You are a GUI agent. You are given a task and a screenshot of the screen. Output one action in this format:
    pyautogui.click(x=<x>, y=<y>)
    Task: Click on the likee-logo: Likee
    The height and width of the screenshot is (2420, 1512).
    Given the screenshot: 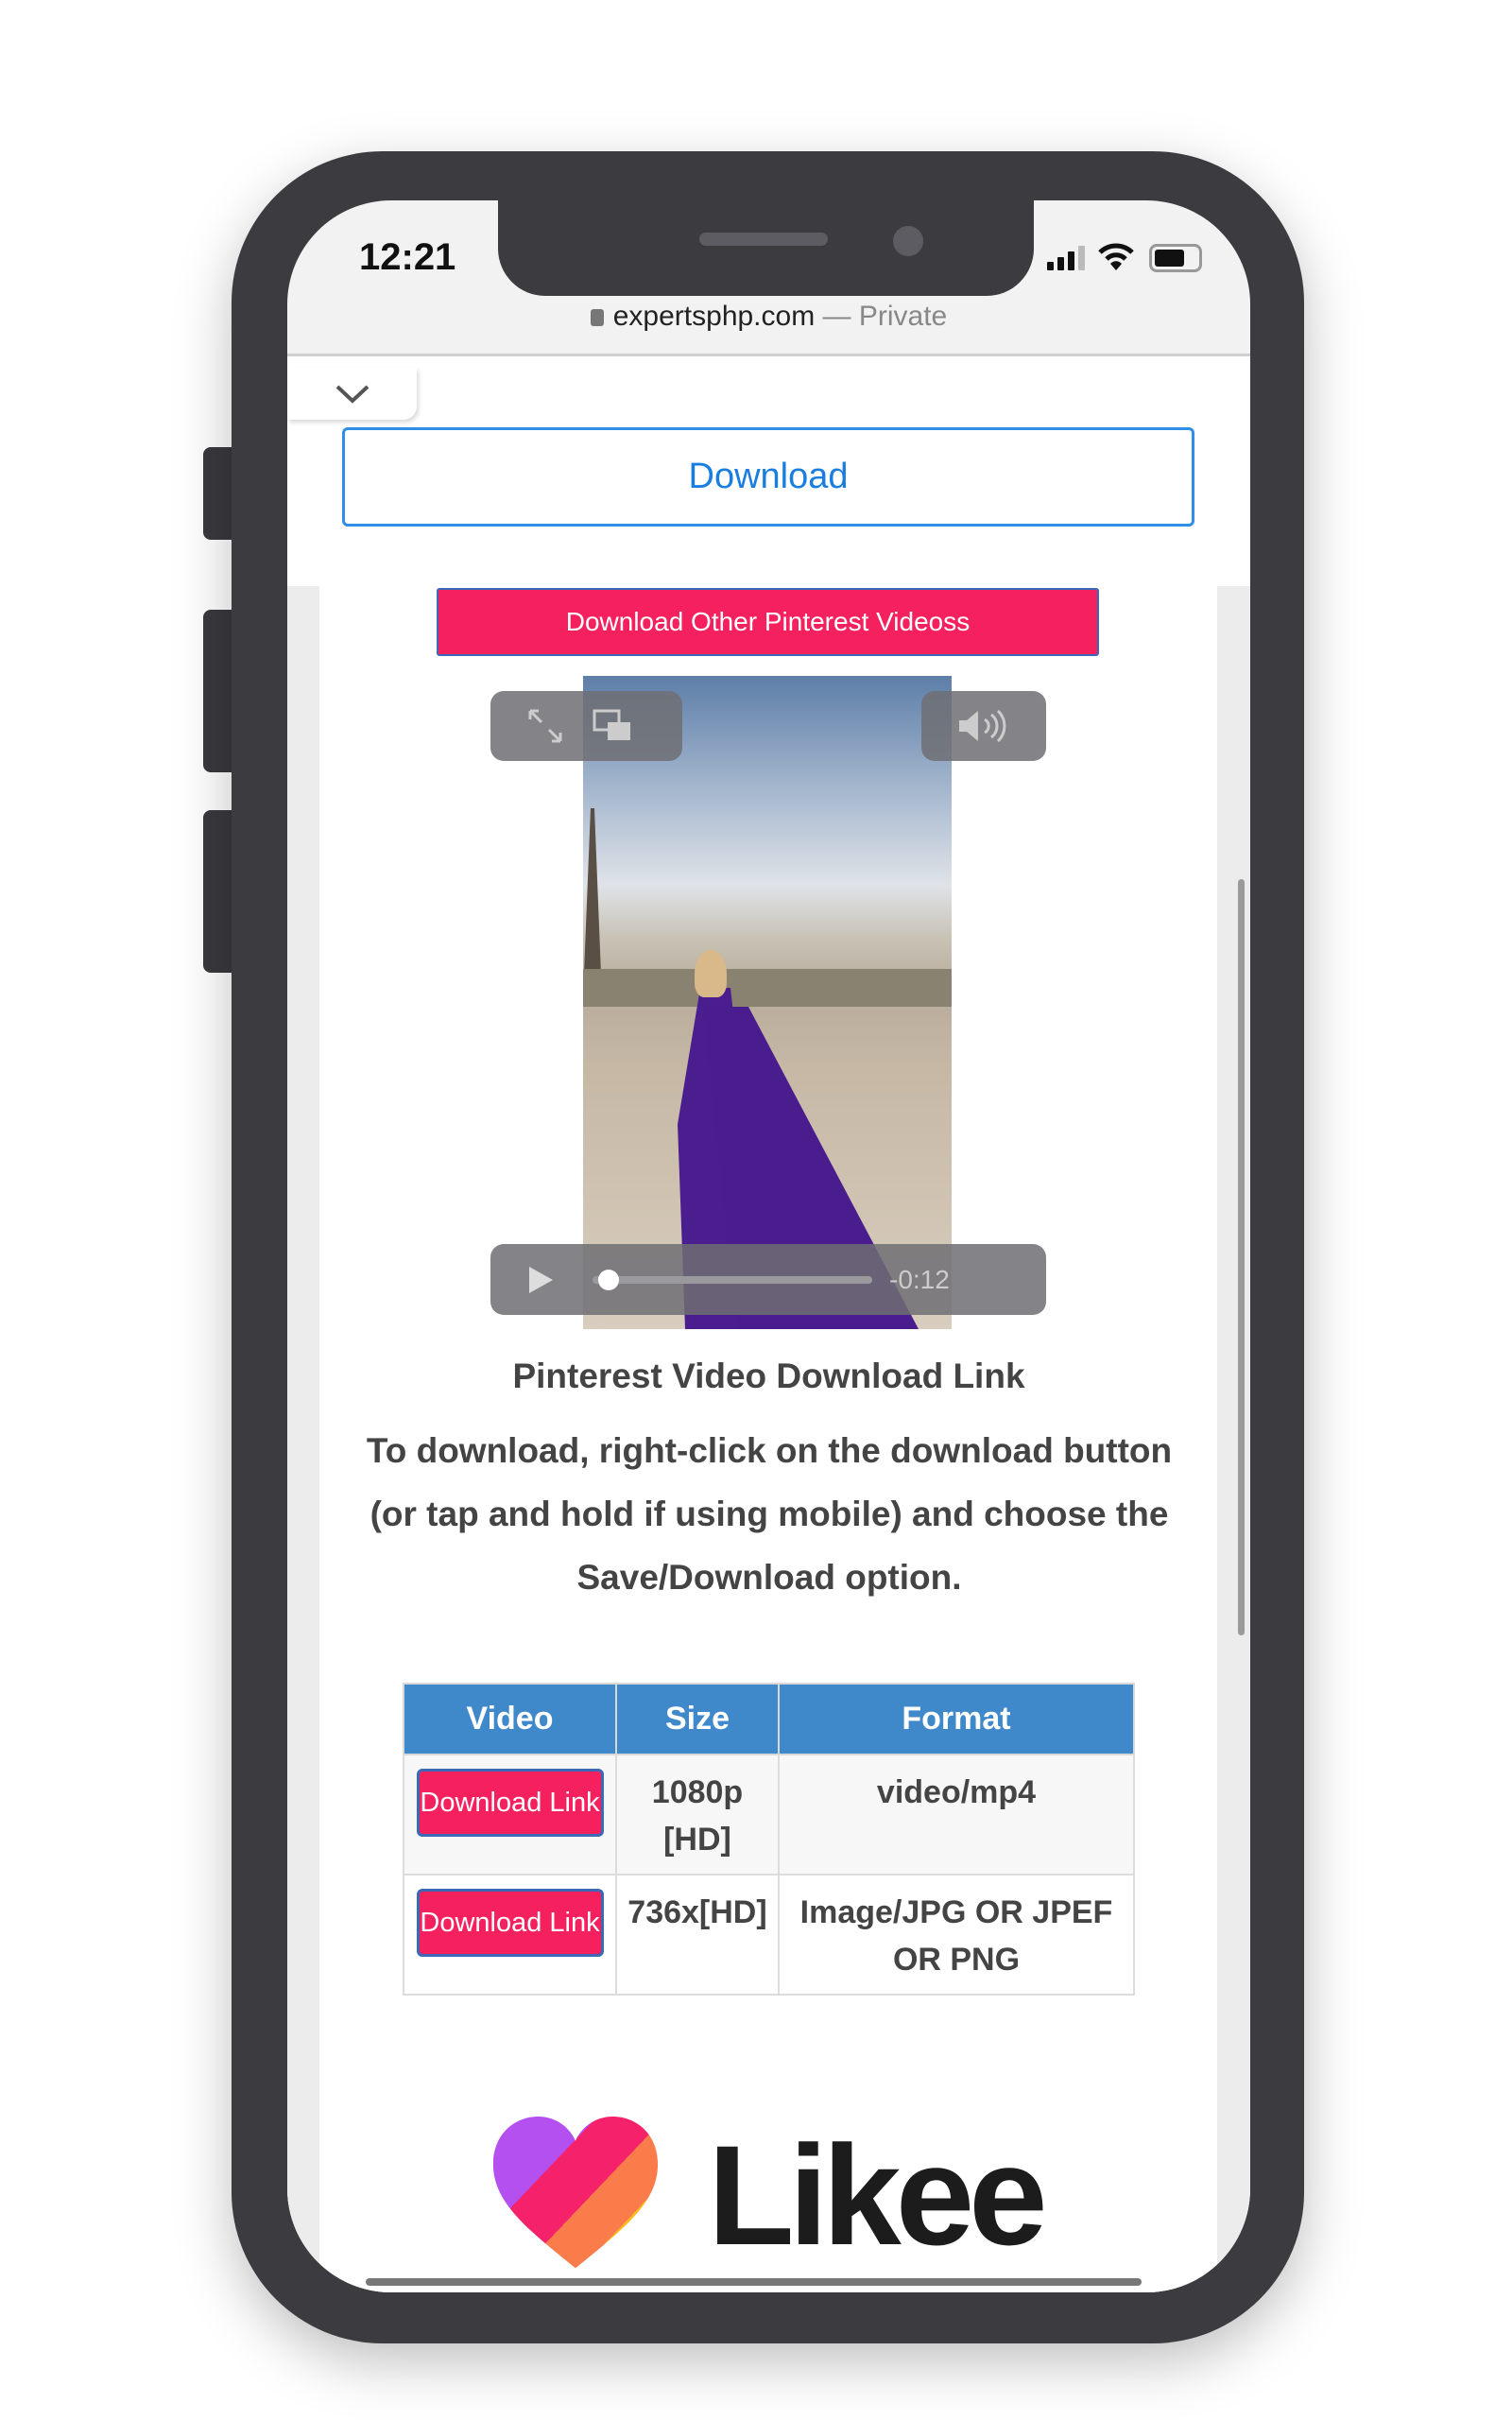 What is the action you would take?
    pyautogui.click(x=821, y=2195)
    